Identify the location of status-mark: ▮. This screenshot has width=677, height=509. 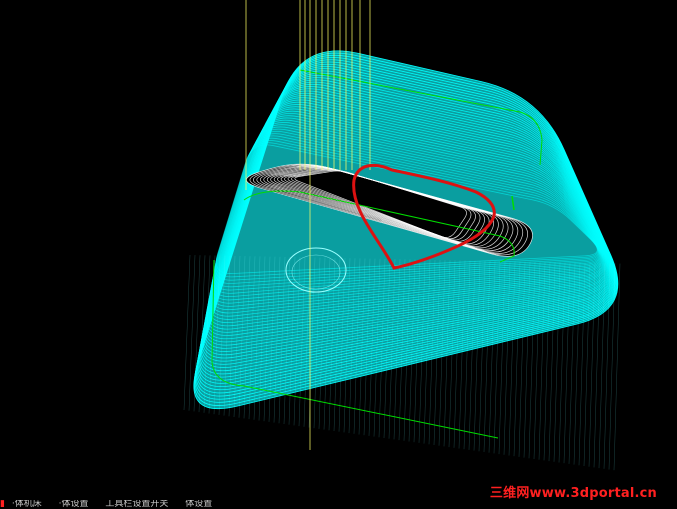
(2, 504).